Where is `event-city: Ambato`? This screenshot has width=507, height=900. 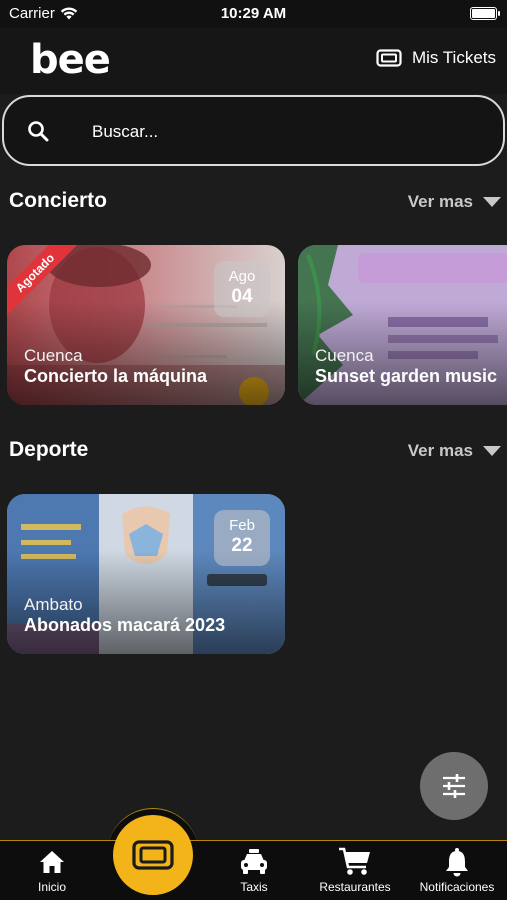
event-city: Ambato is located at coordinates (53, 604).